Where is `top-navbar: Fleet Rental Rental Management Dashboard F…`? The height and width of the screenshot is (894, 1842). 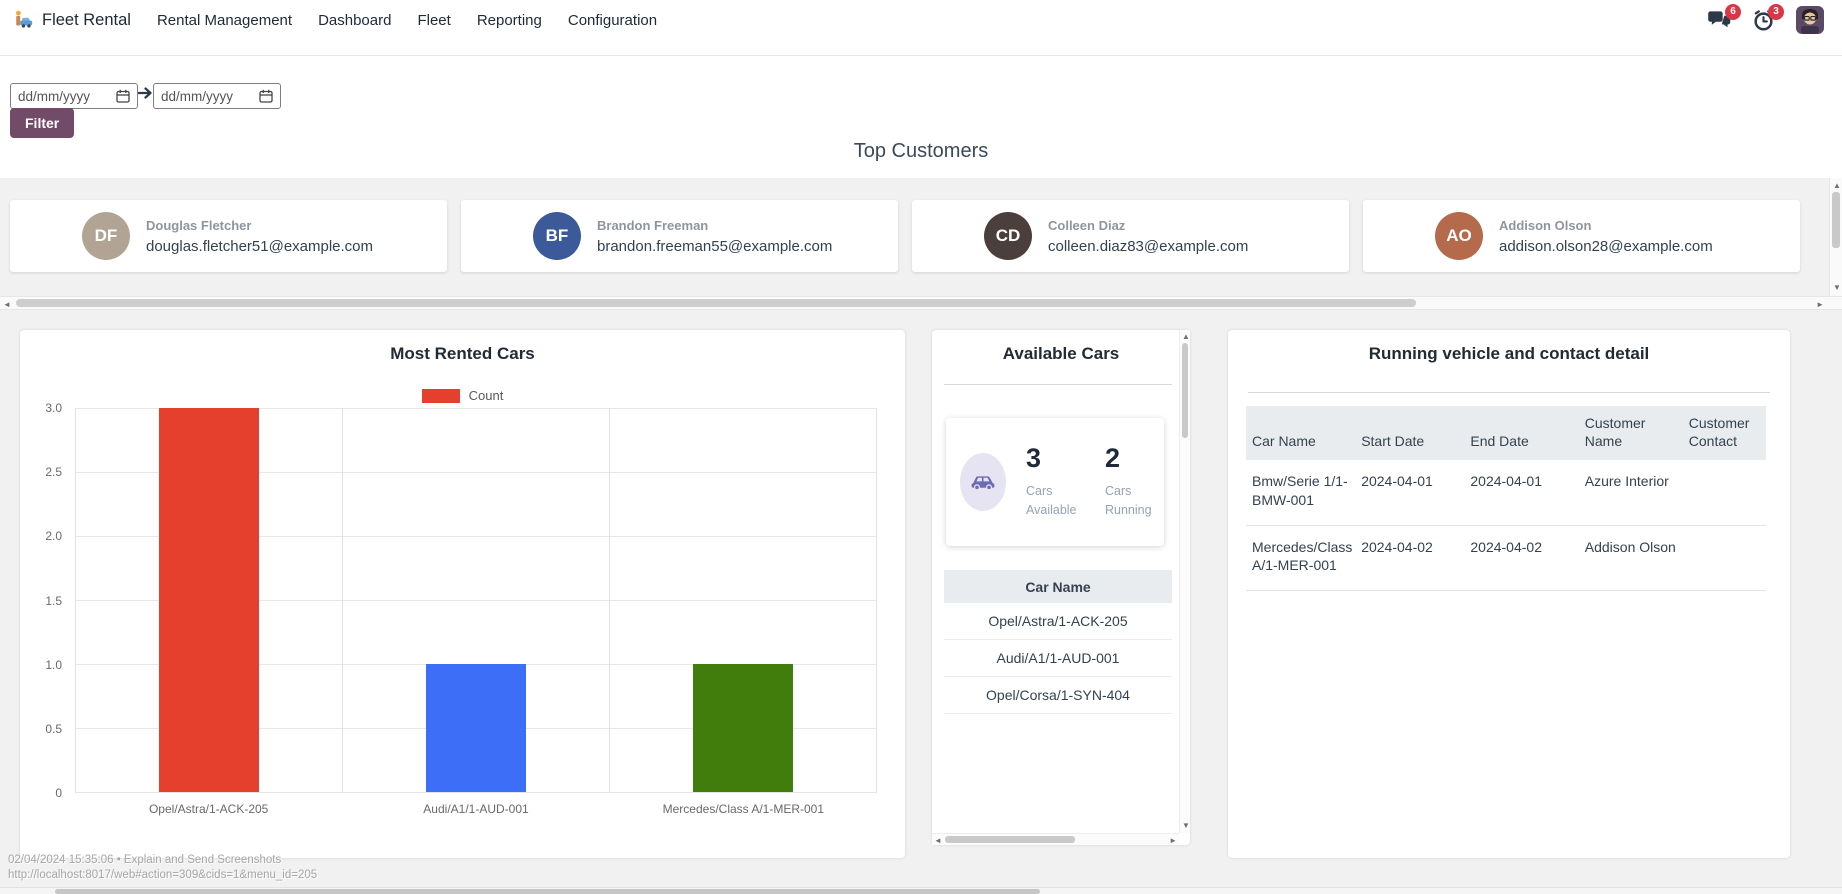
top-navbar: Fleet Rental Rental Management Dashboard F… is located at coordinates (921, 20).